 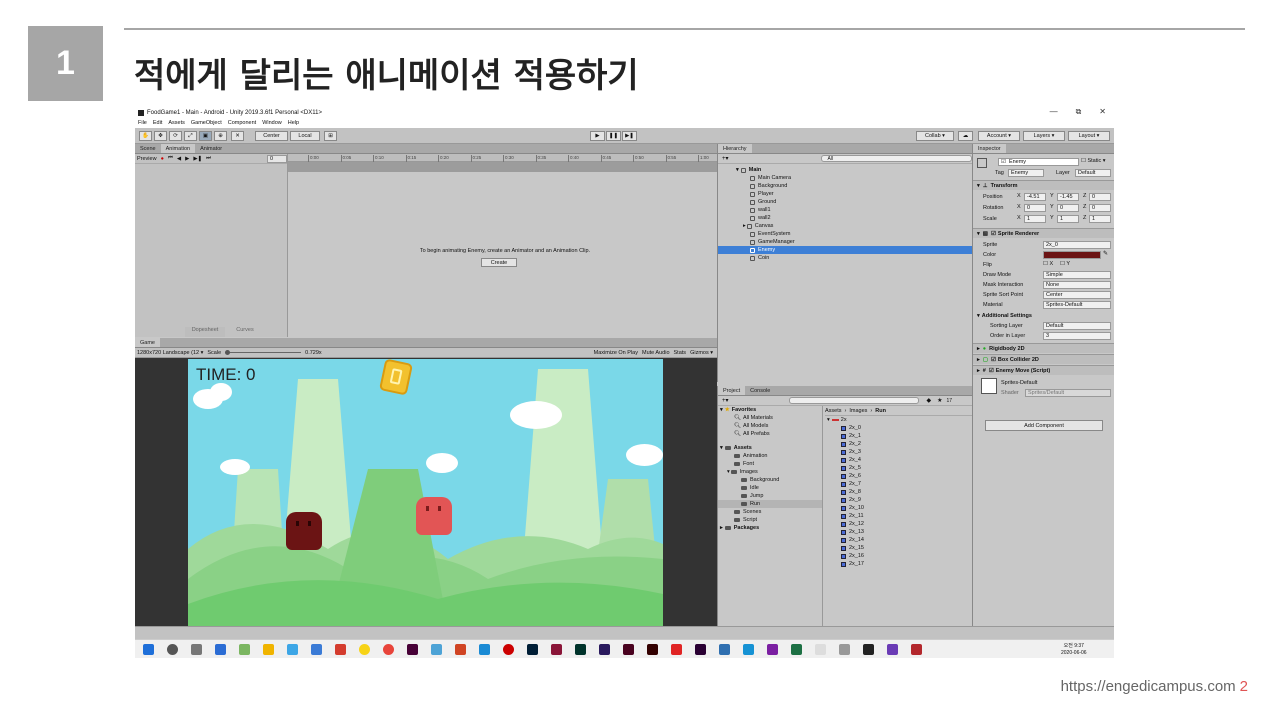 I want to click on position-z: 0, so click(x=1100, y=197).